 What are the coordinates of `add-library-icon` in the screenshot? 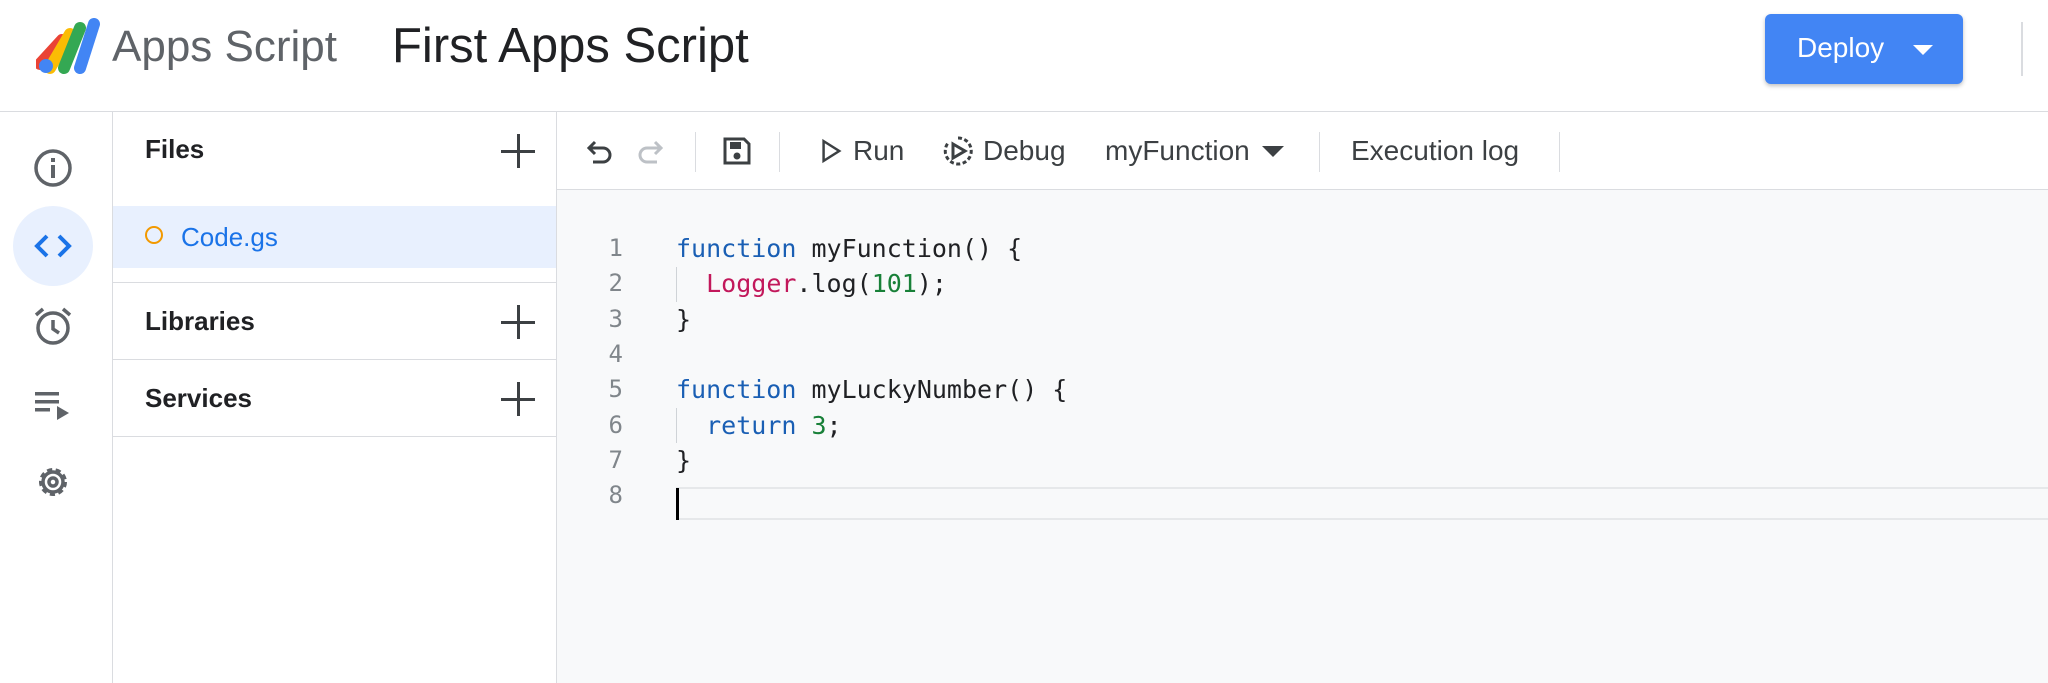 It's located at (518, 322).